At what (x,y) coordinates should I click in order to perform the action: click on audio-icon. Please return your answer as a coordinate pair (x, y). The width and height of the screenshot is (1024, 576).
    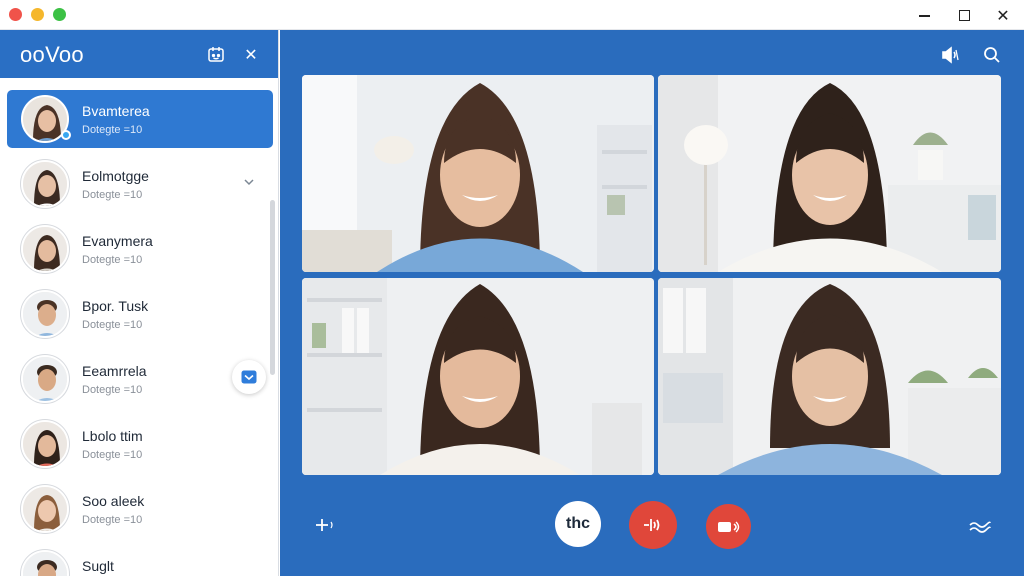
    Looking at the image, I should click on (950, 55).